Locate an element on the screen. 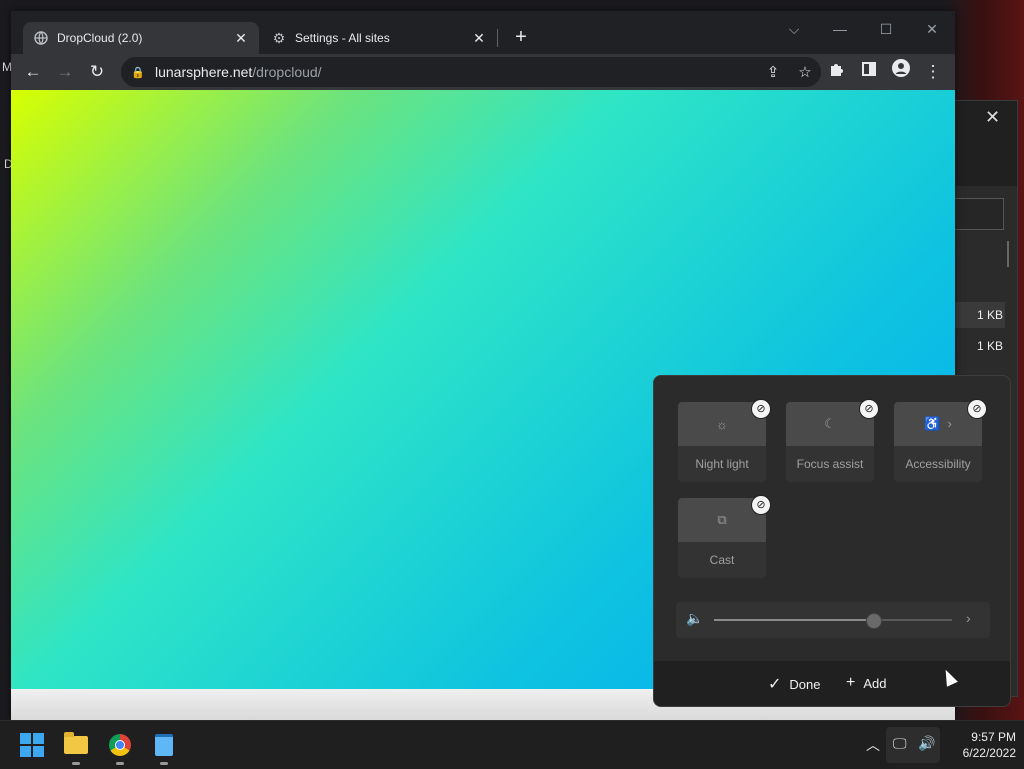 The height and width of the screenshot is (769, 1024). chevron-up-icon: ︿ is located at coordinates (873, 745).